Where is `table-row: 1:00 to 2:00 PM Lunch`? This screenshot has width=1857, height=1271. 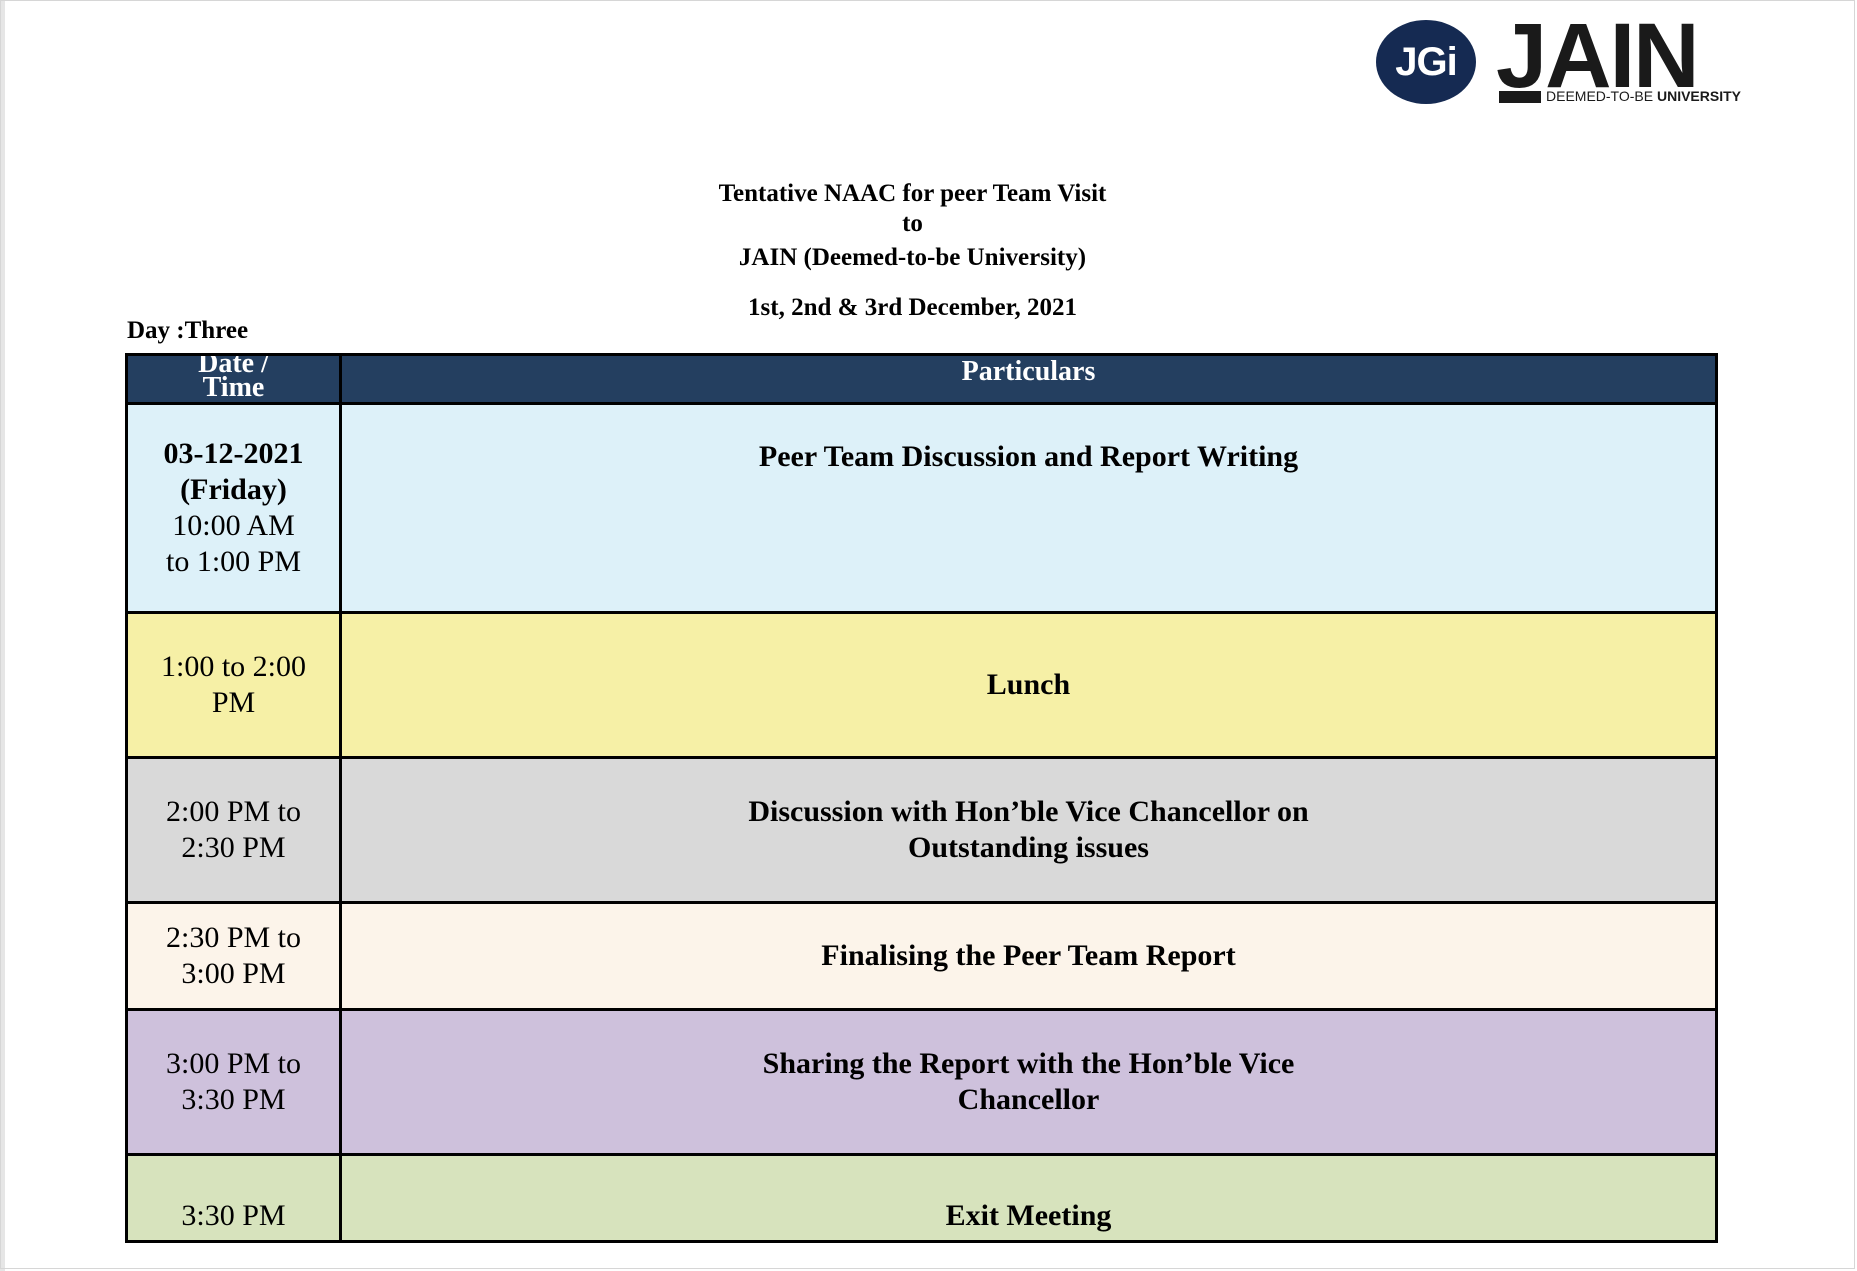
table-row: 1:00 to 2:00 PM Lunch is located at coordinates (921, 685).